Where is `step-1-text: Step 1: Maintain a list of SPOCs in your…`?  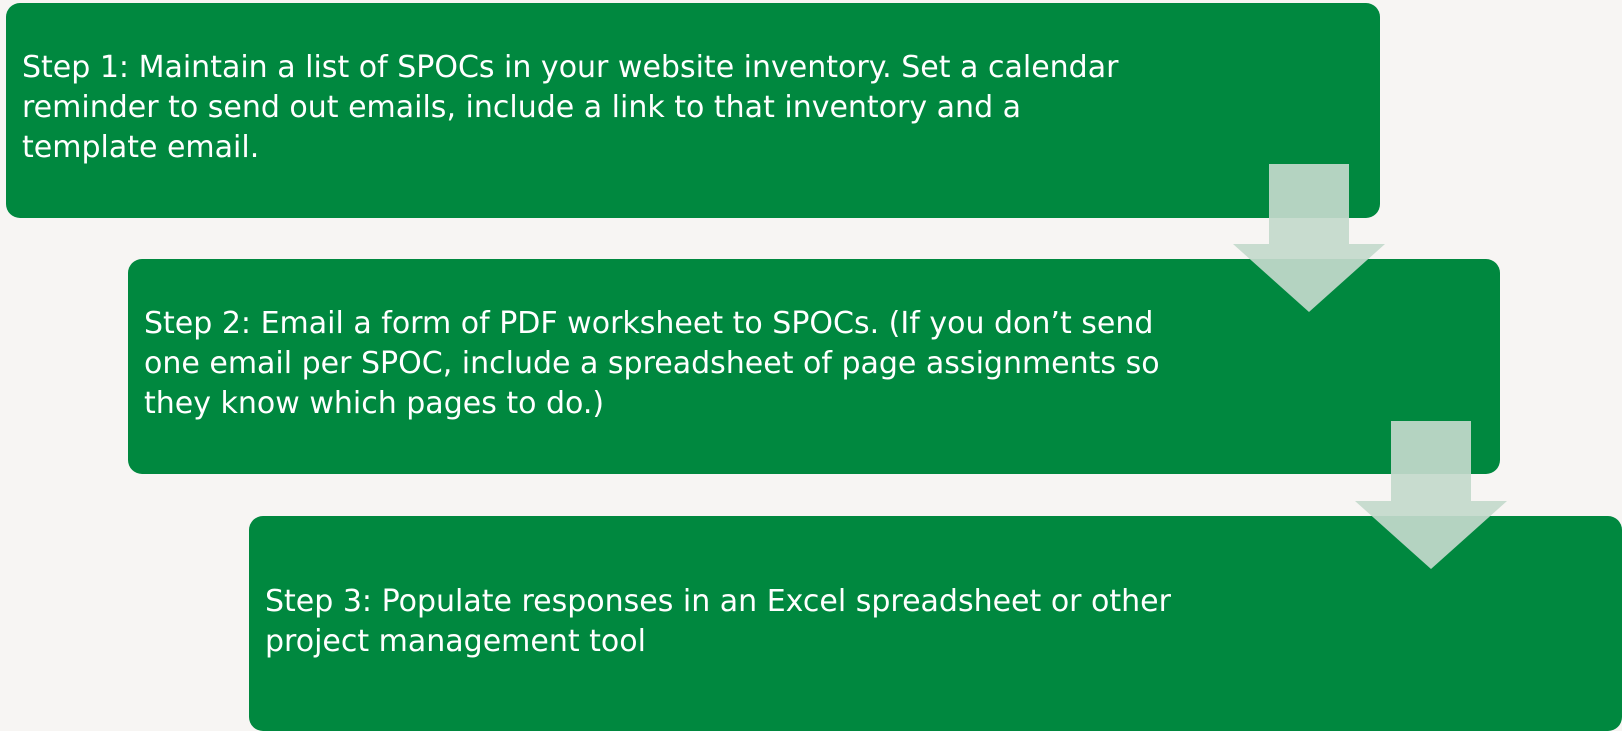
step-1-text: Step 1: Maintain a list of SPOCs in your… is located at coordinates (570, 107).